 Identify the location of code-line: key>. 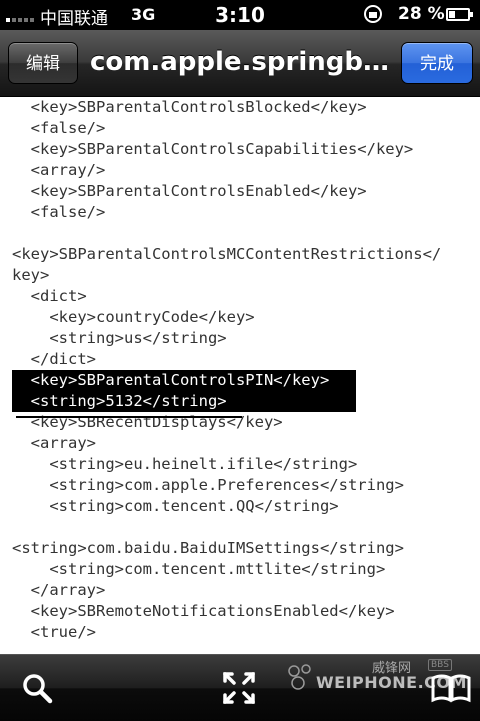
(31, 275).